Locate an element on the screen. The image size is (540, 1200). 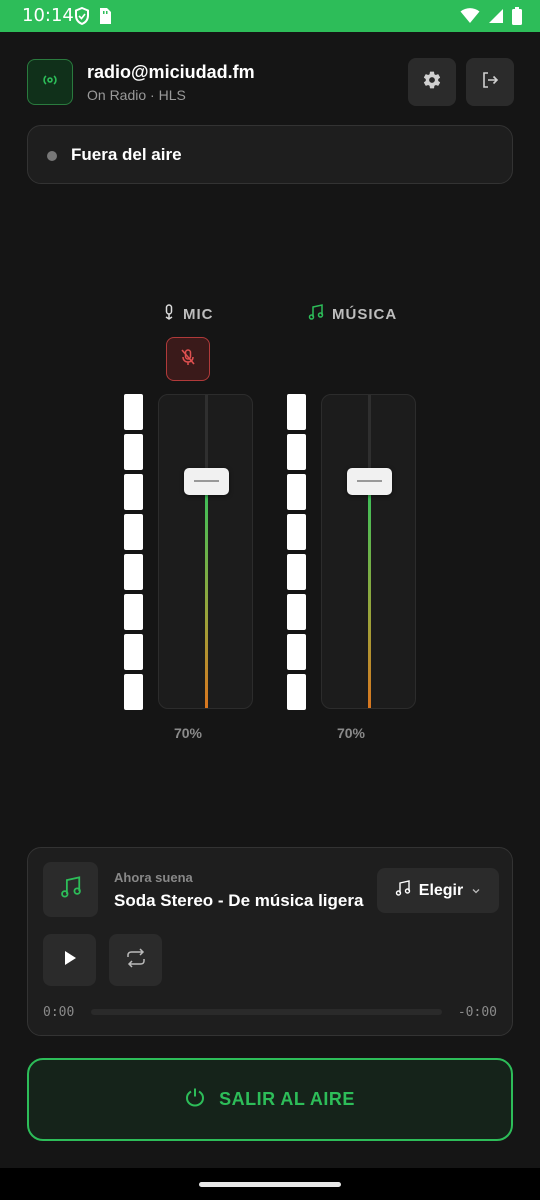
remaining-time: -0:00 is located at coordinates (477, 1012).